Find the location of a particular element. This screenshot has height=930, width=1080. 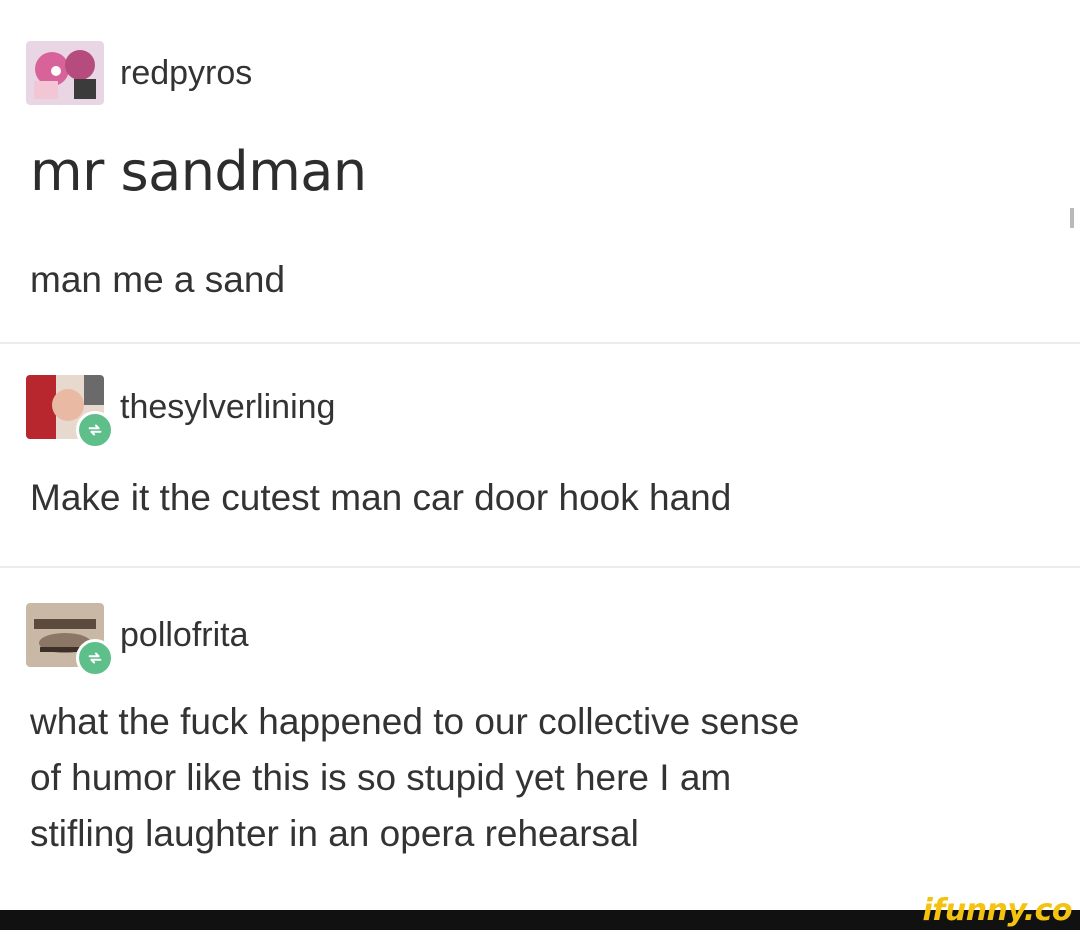

post-header: redpyros is located at coordinates (139, 73).